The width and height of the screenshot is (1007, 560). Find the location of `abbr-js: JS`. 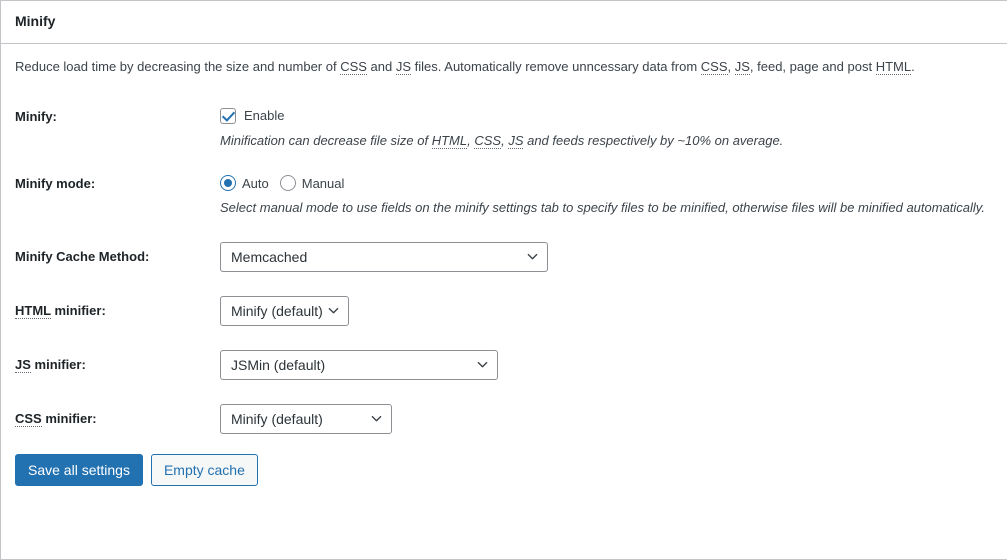

abbr-js: JS is located at coordinates (403, 67).